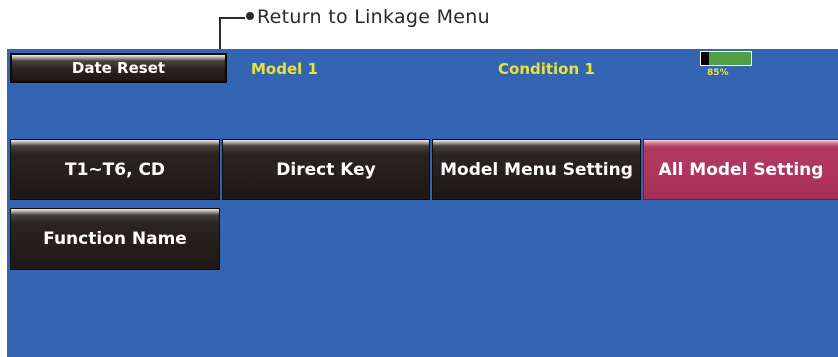 This screenshot has width=838, height=357. What do you see at coordinates (740, 169) in the screenshot?
I see `all-model-setting-button: All Model Setting` at bounding box center [740, 169].